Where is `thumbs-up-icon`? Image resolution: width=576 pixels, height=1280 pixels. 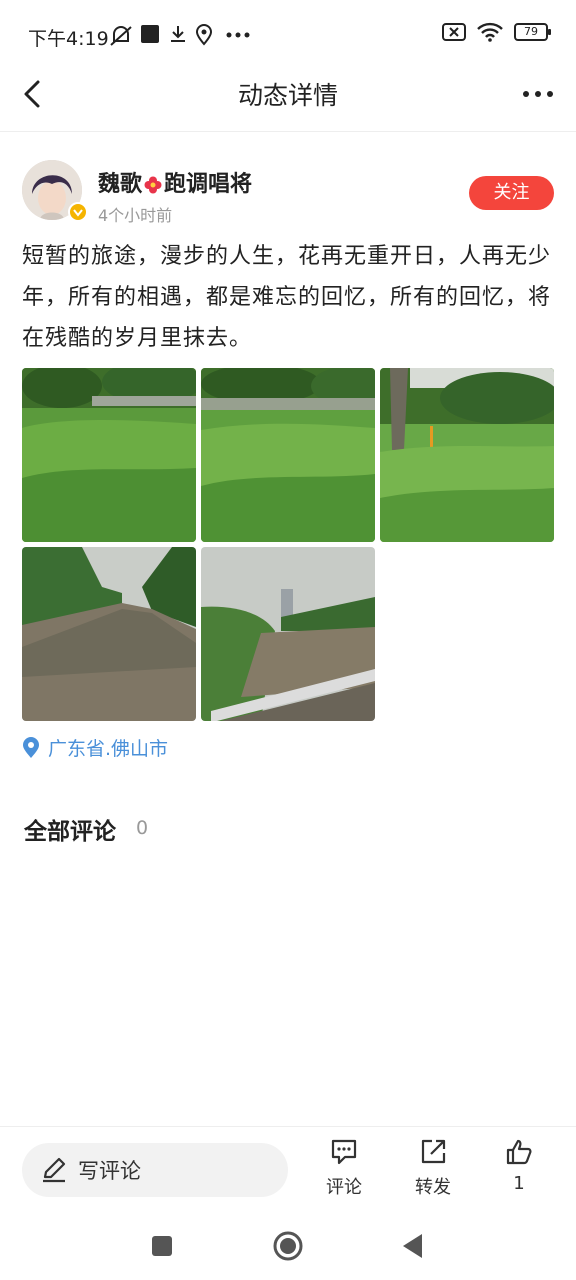 thumbs-up-icon is located at coordinates (519, 1152).